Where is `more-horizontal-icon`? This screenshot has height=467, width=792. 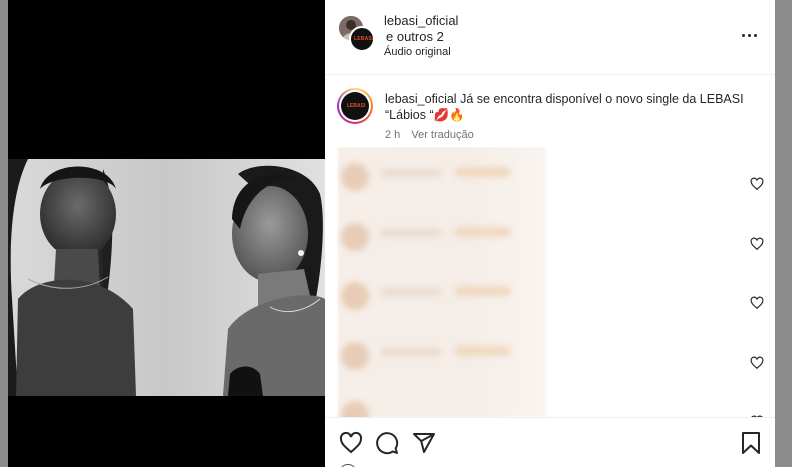
more-horizontal-icon is located at coordinates (750, 35).